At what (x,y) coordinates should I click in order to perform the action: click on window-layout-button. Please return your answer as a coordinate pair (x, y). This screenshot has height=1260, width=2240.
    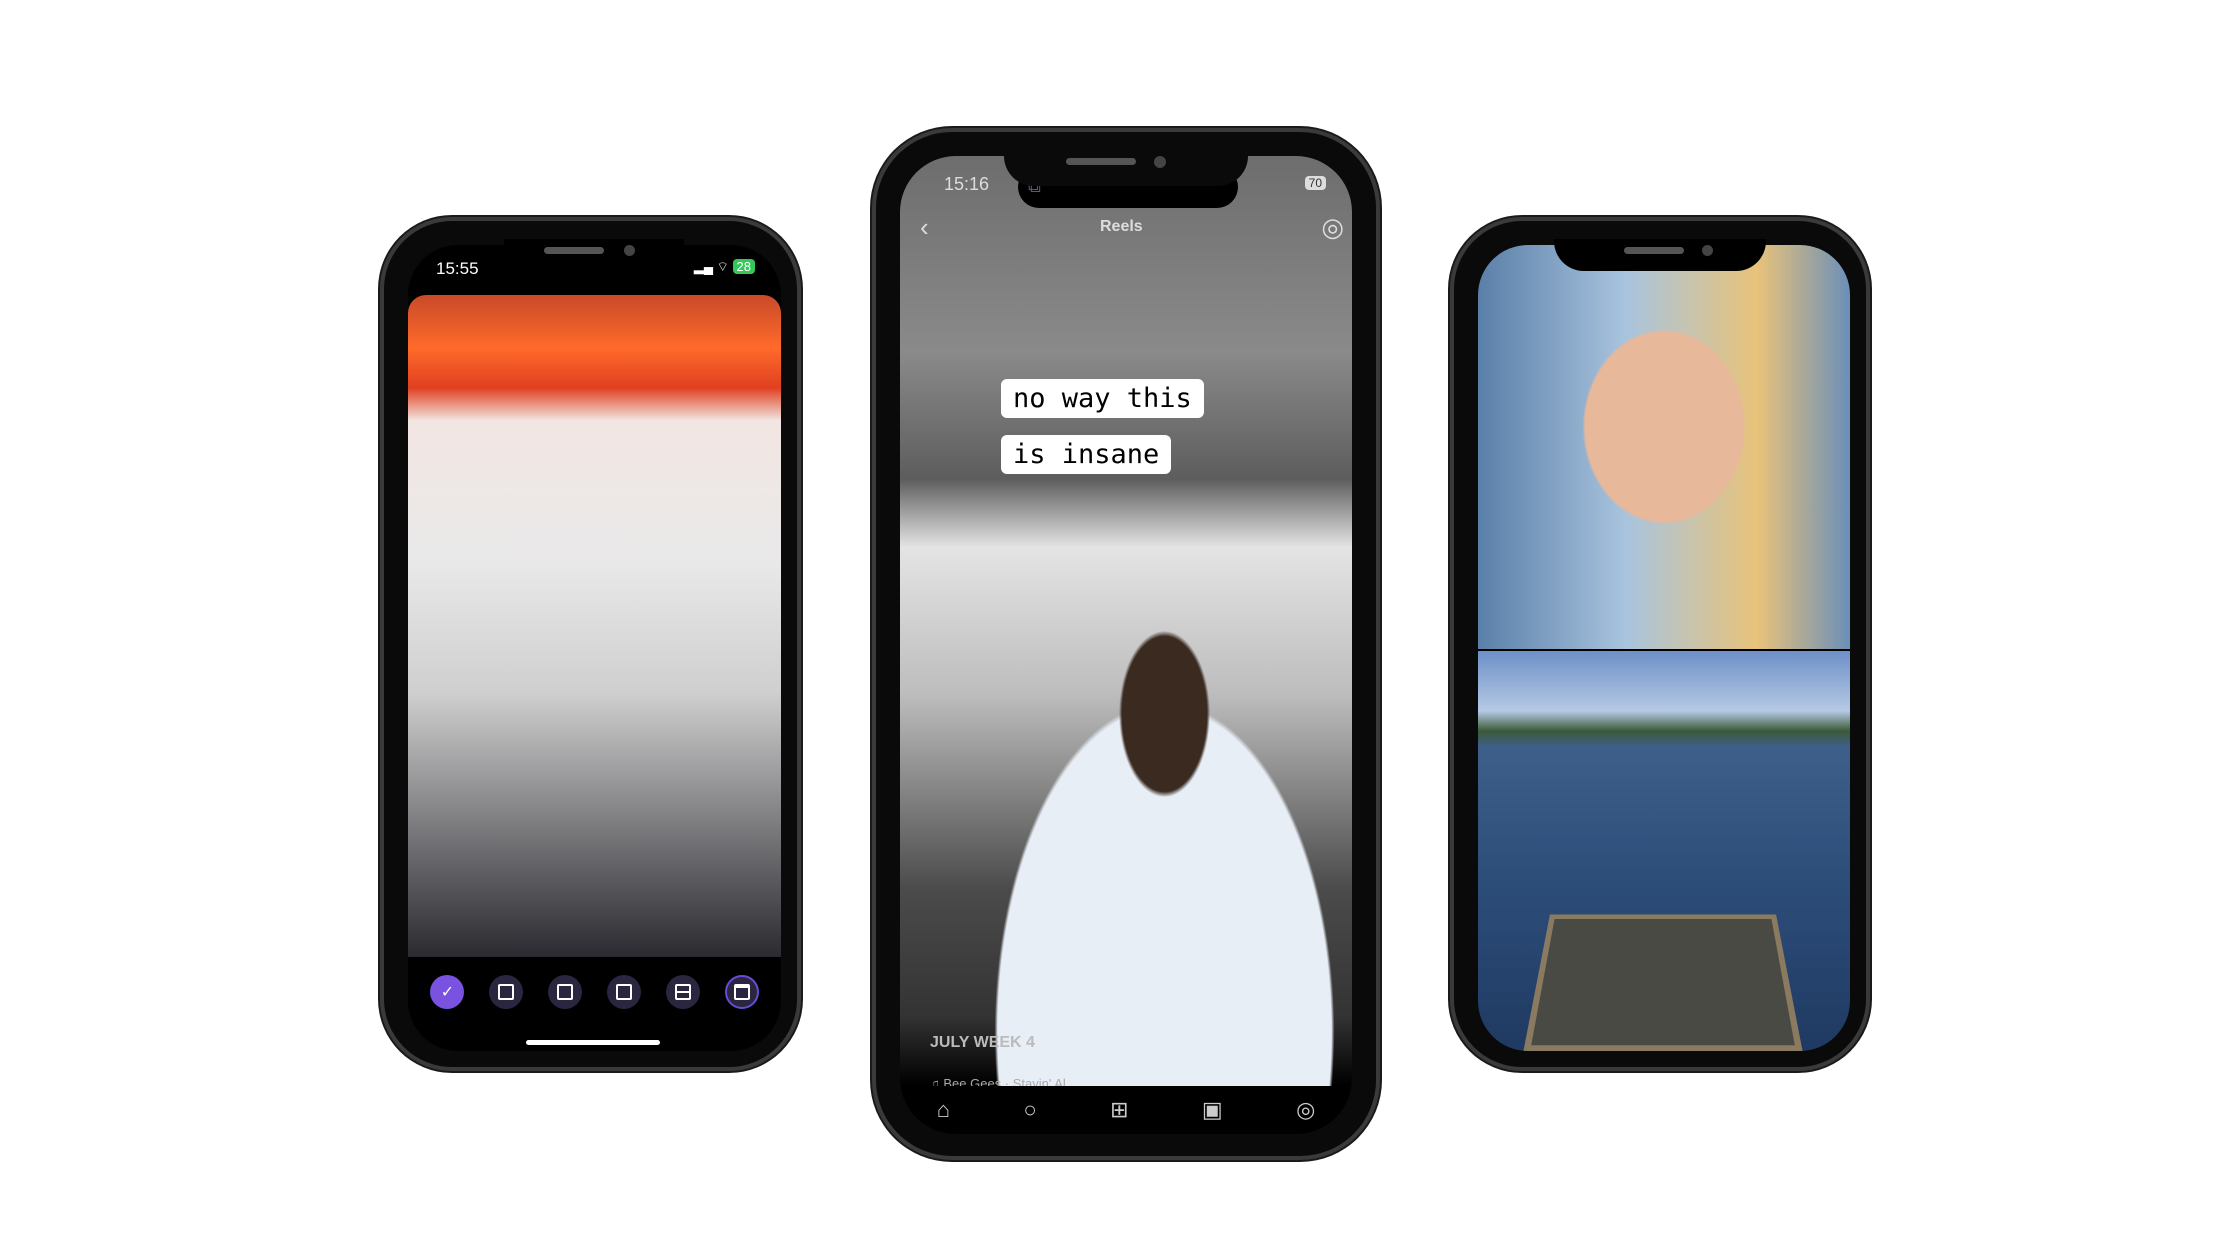
    Looking at the image, I should click on (741, 992).